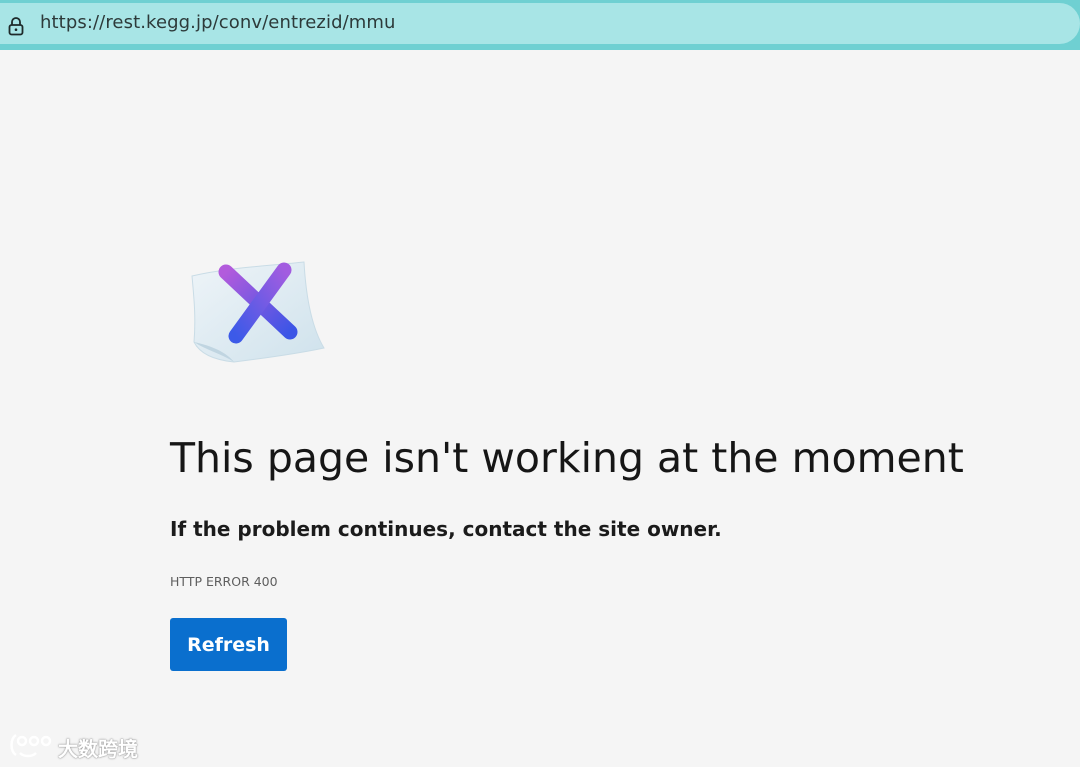 This screenshot has width=1080, height=767. Describe the element at coordinates (16, 26) in the screenshot. I see `lock-icon` at that location.